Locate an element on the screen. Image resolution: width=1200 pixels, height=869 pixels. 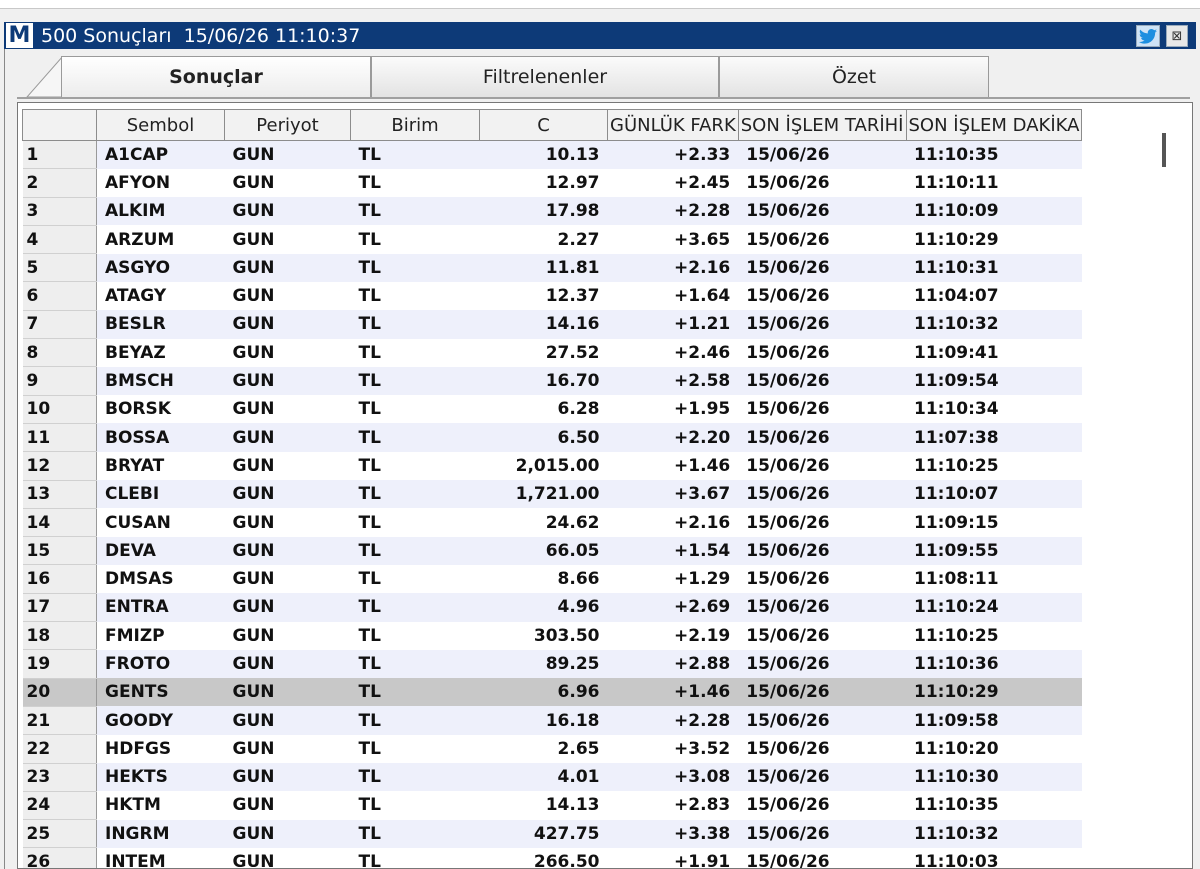
col-header-birim: Birim is located at coordinates (415, 125).